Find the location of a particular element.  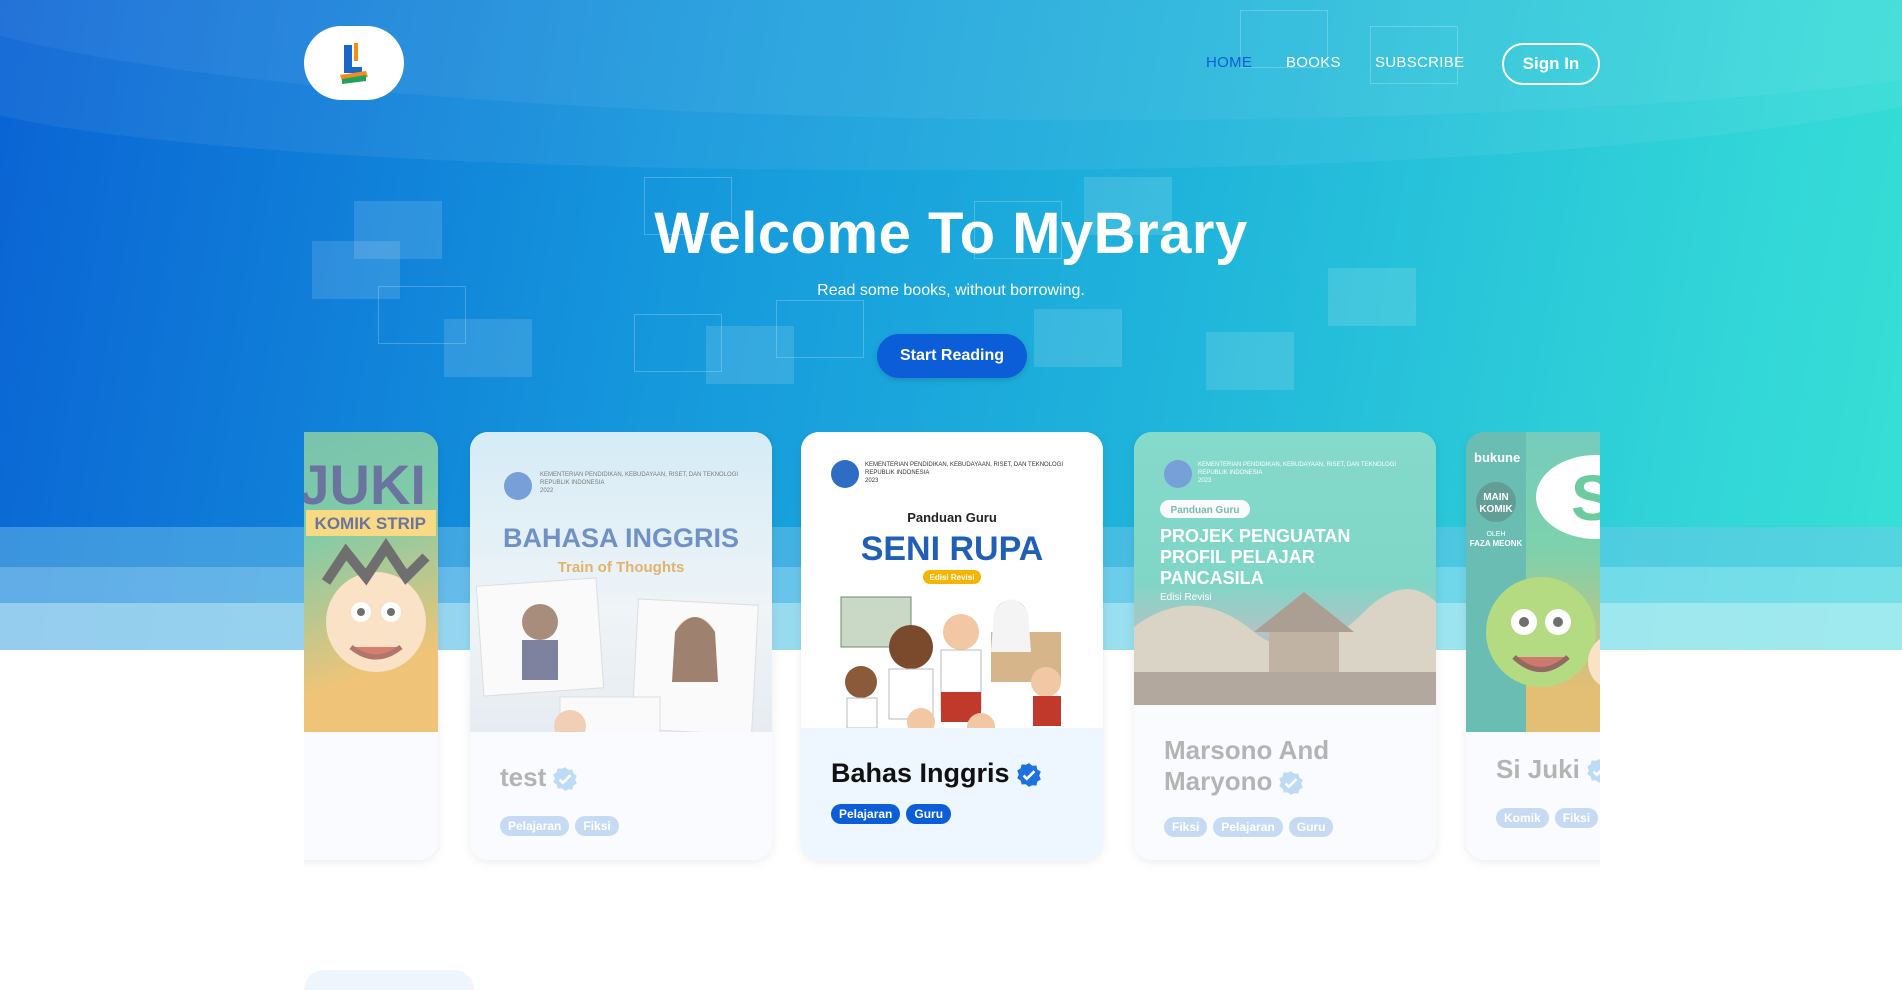

svg-text: REPUBLIK INDONESIA is located at coordinates (897, 473).